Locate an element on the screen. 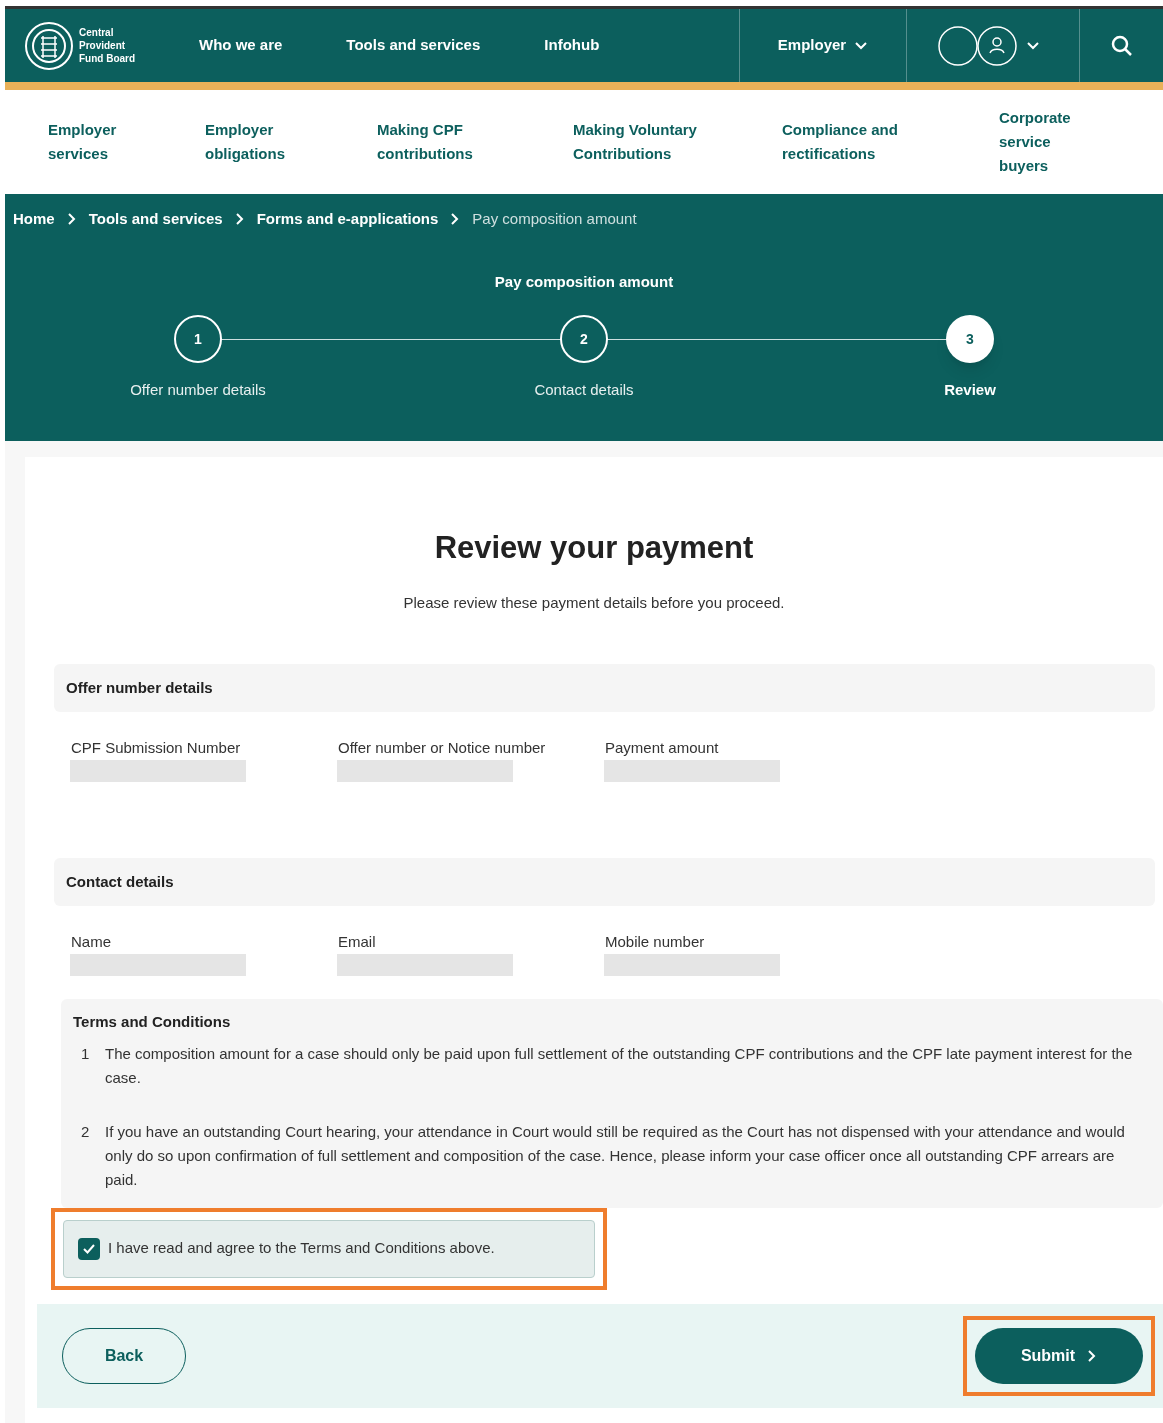 Image resolution: width=1163 pixels, height=1423 pixels. terms-title: Terms and Conditions is located at coordinates (152, 1022).